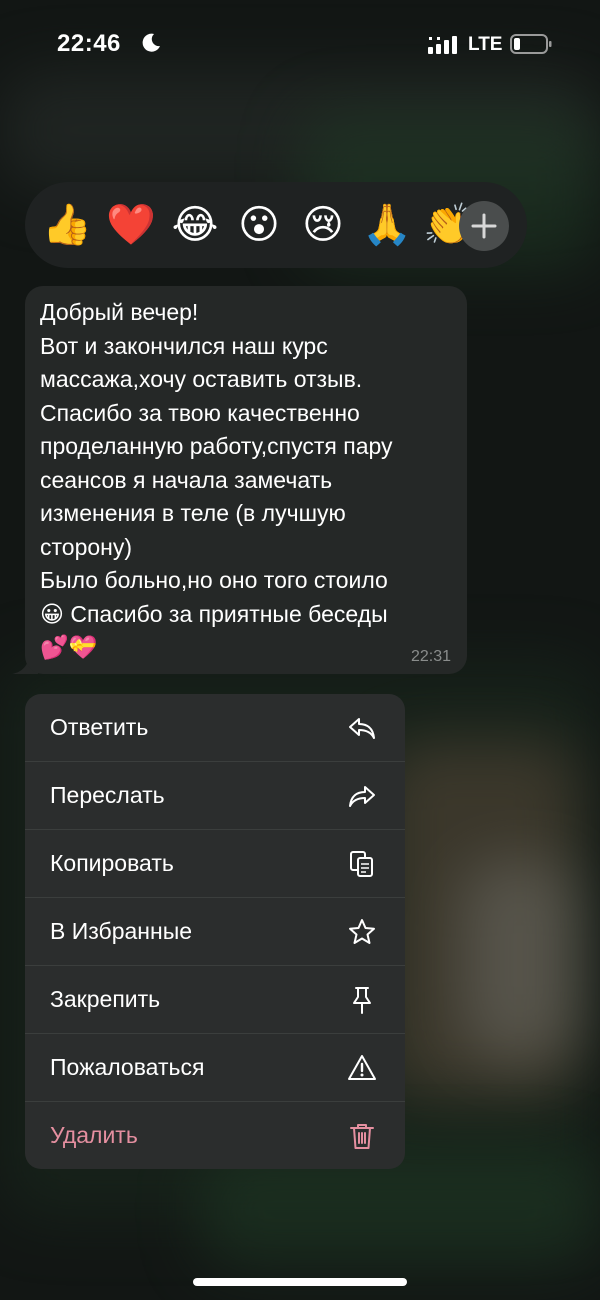  What do you see at coordinates (485, 44) in the screenshot?
I see `network-type: LTE` at bounding box center [485, 44].